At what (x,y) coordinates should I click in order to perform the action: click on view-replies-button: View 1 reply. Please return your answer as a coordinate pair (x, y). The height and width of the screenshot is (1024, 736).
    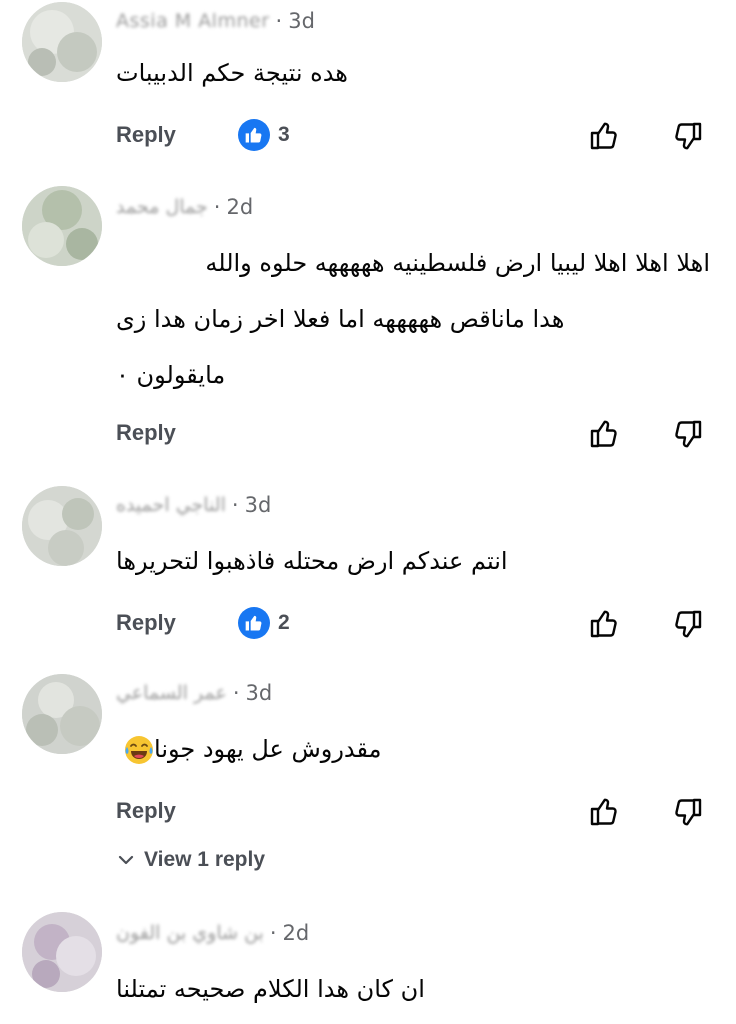
    Looking at the image, I should click on (190, 860).